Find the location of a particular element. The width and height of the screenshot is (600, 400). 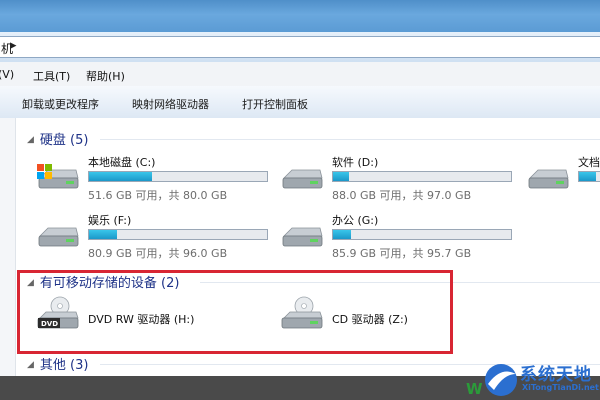

watermark-letter: W is located at coordinates (474, 389).